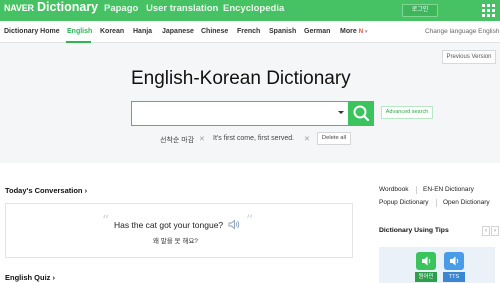  What do you see at coordinates (241, 78) in the screenshot?
I see `page-title: English-Korean Dictionary` at bounding box center [241, 78].